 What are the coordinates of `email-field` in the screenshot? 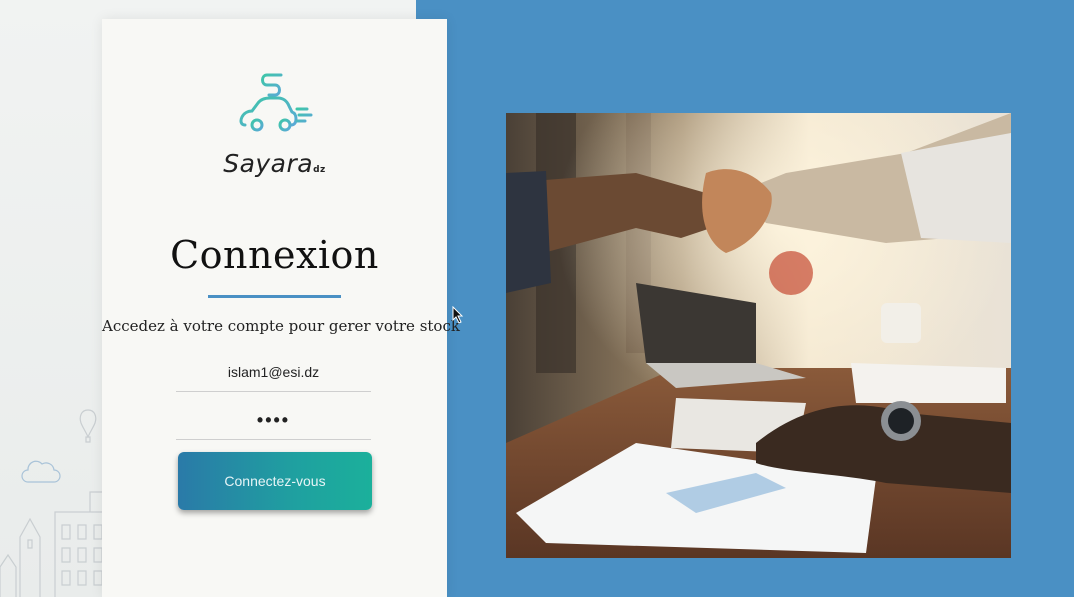 It's located at (273, 372).